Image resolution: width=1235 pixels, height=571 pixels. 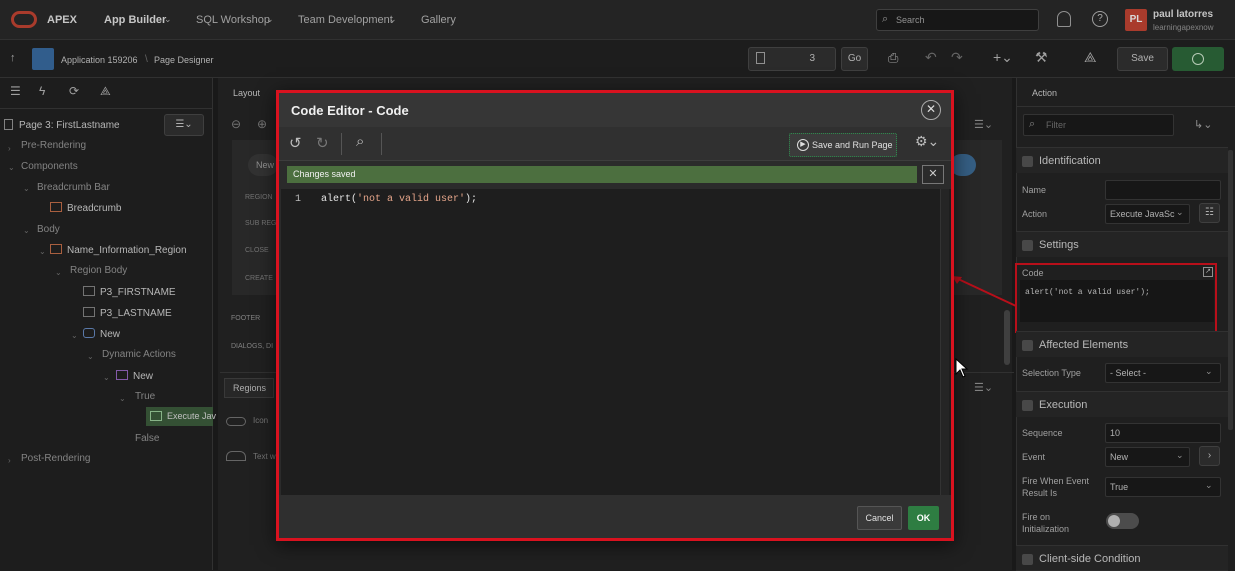 I want to click on tree-item-breadcrumb-bar: Breadcrumb Bar, so click(x=73, y=187).